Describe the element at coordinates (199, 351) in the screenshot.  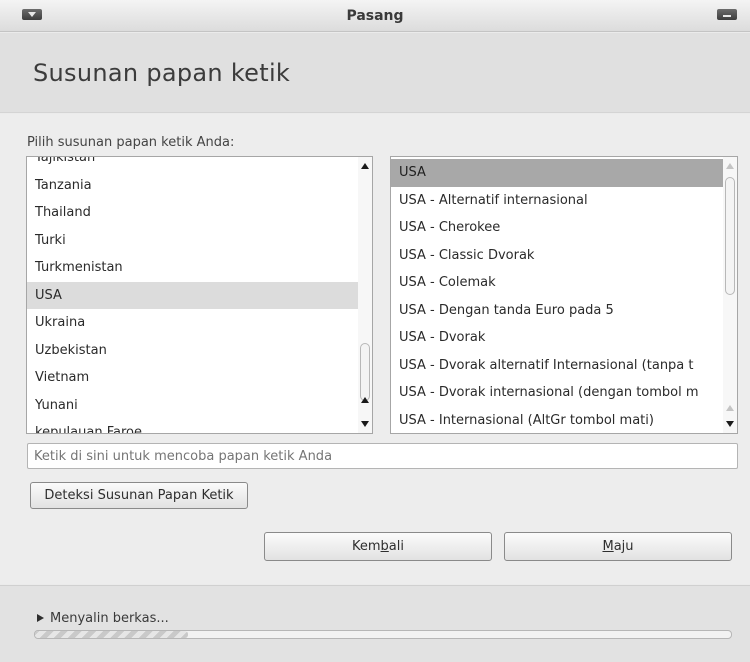
I see `list-item: Uzbekistan` at that location.